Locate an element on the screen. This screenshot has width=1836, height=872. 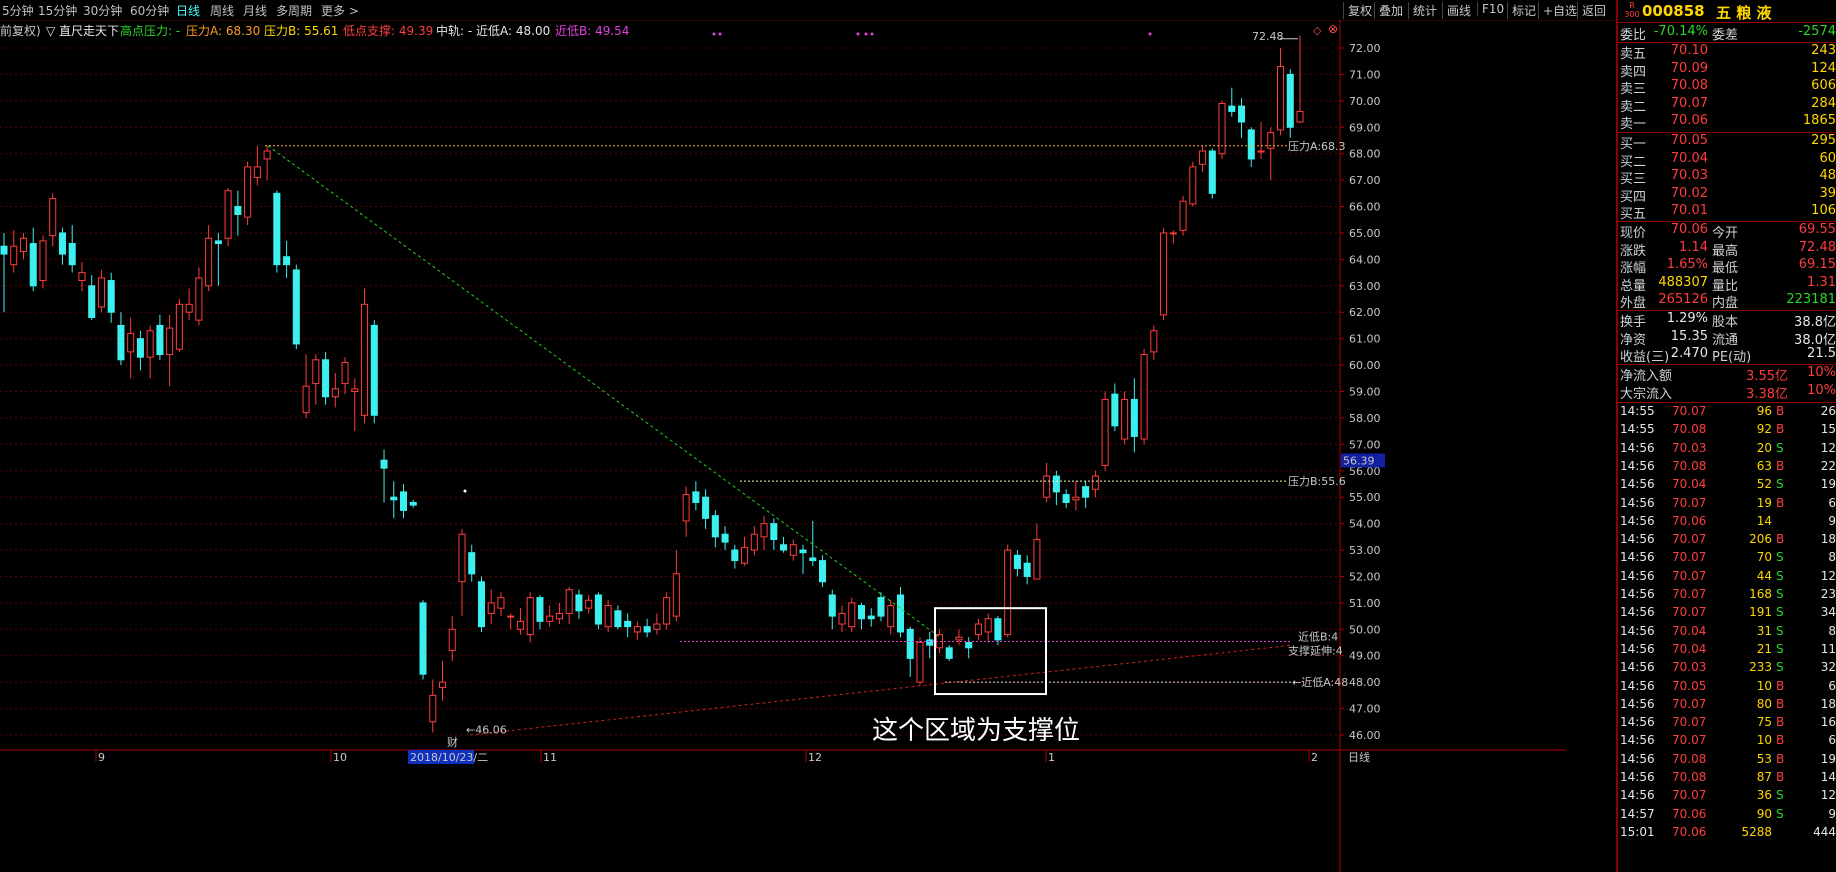
period-tab-4: 日线 is located at coordinates (188, 10).